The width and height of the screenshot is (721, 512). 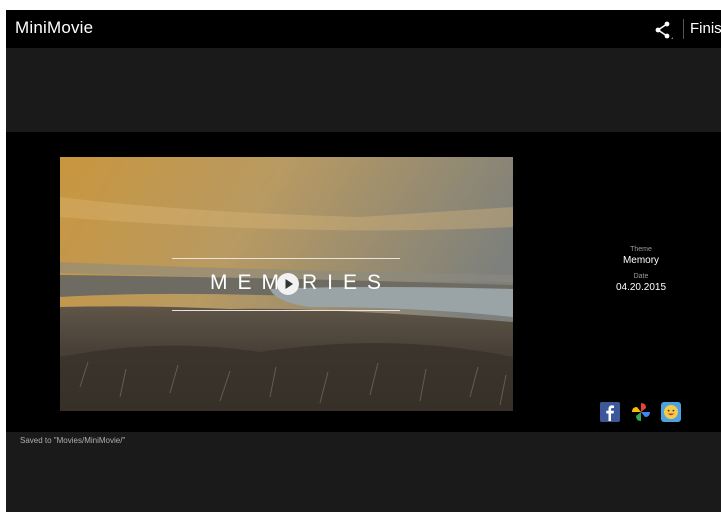 I want to click on play-icon, so click(x=288, y=284).